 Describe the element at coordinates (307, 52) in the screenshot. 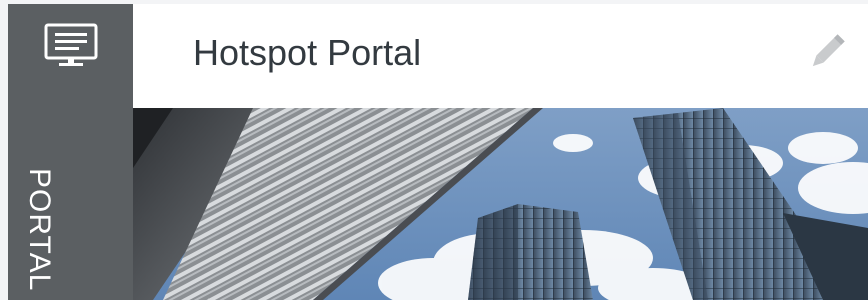

I see `page-title: Hotspot Portal` at that location.